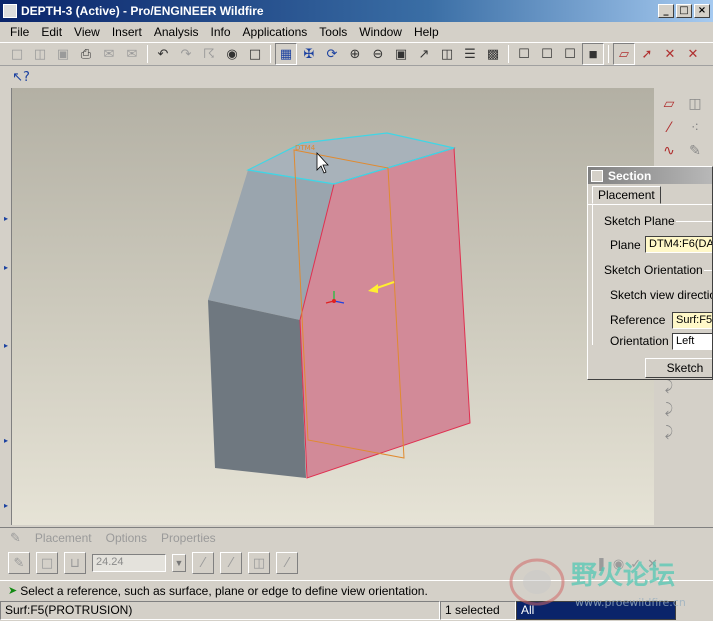 This screenshot has height=621, width=713. What do you see at coordinates (332, 54) in the screenshot?
I see `orient-mode-icon: ⟳` at bounding box center [332, 54].